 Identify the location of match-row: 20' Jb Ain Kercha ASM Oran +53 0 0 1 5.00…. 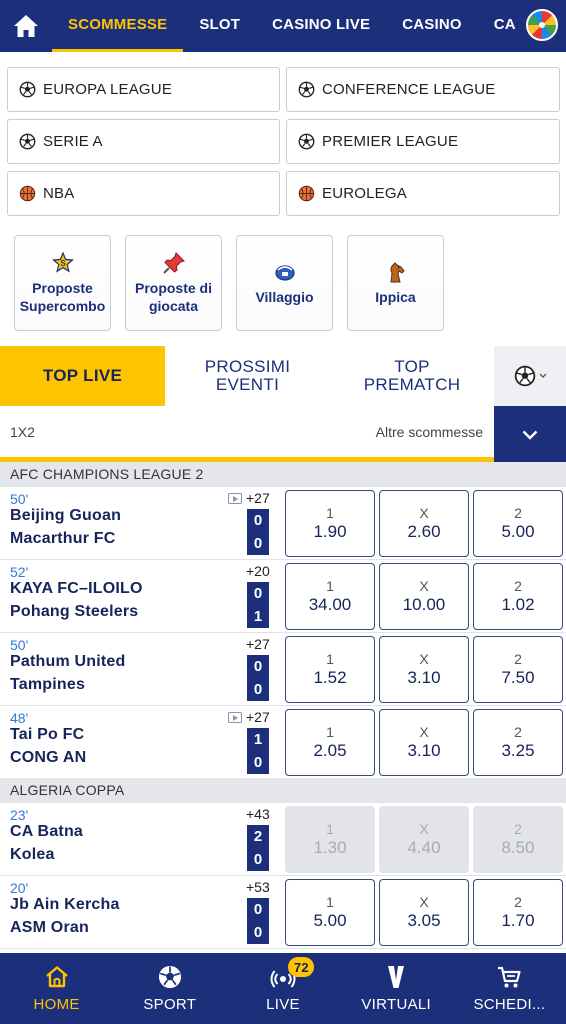
(283, 912).